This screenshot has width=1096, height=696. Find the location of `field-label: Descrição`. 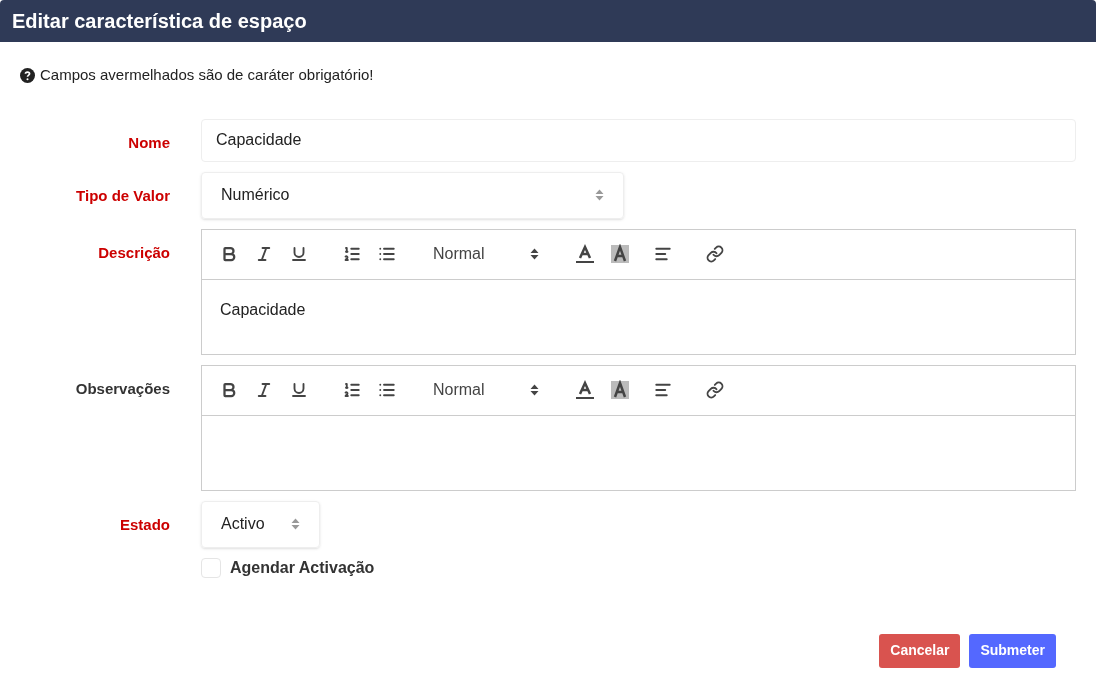

field-label: Descrição is located at coordinates (134, 252).